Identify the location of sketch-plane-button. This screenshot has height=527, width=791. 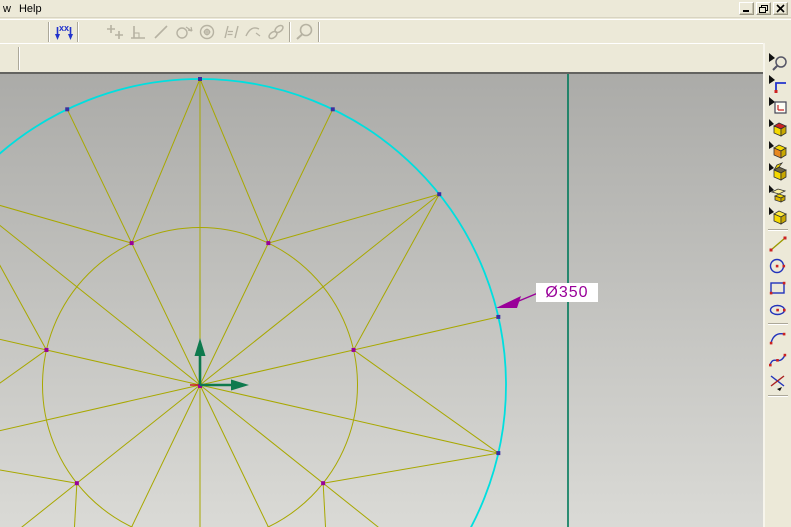
(778, 106).